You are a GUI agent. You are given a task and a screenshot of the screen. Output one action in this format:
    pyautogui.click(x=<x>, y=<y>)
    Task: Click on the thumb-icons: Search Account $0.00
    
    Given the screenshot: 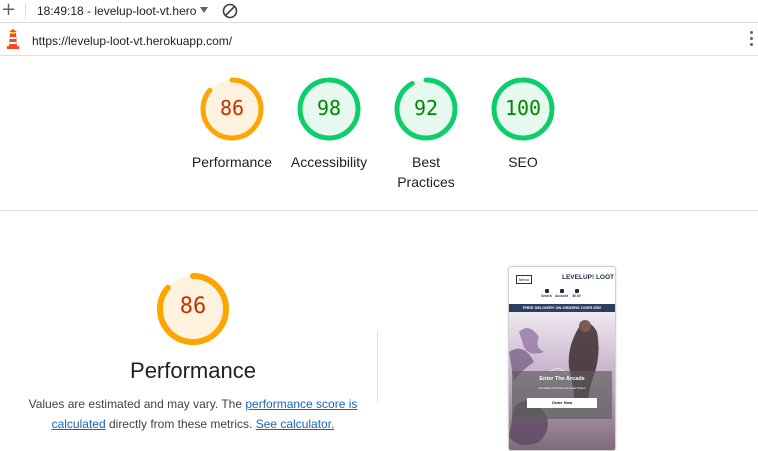 What is the action you would take?
    pyautogui.click(x=564, y=293)
    